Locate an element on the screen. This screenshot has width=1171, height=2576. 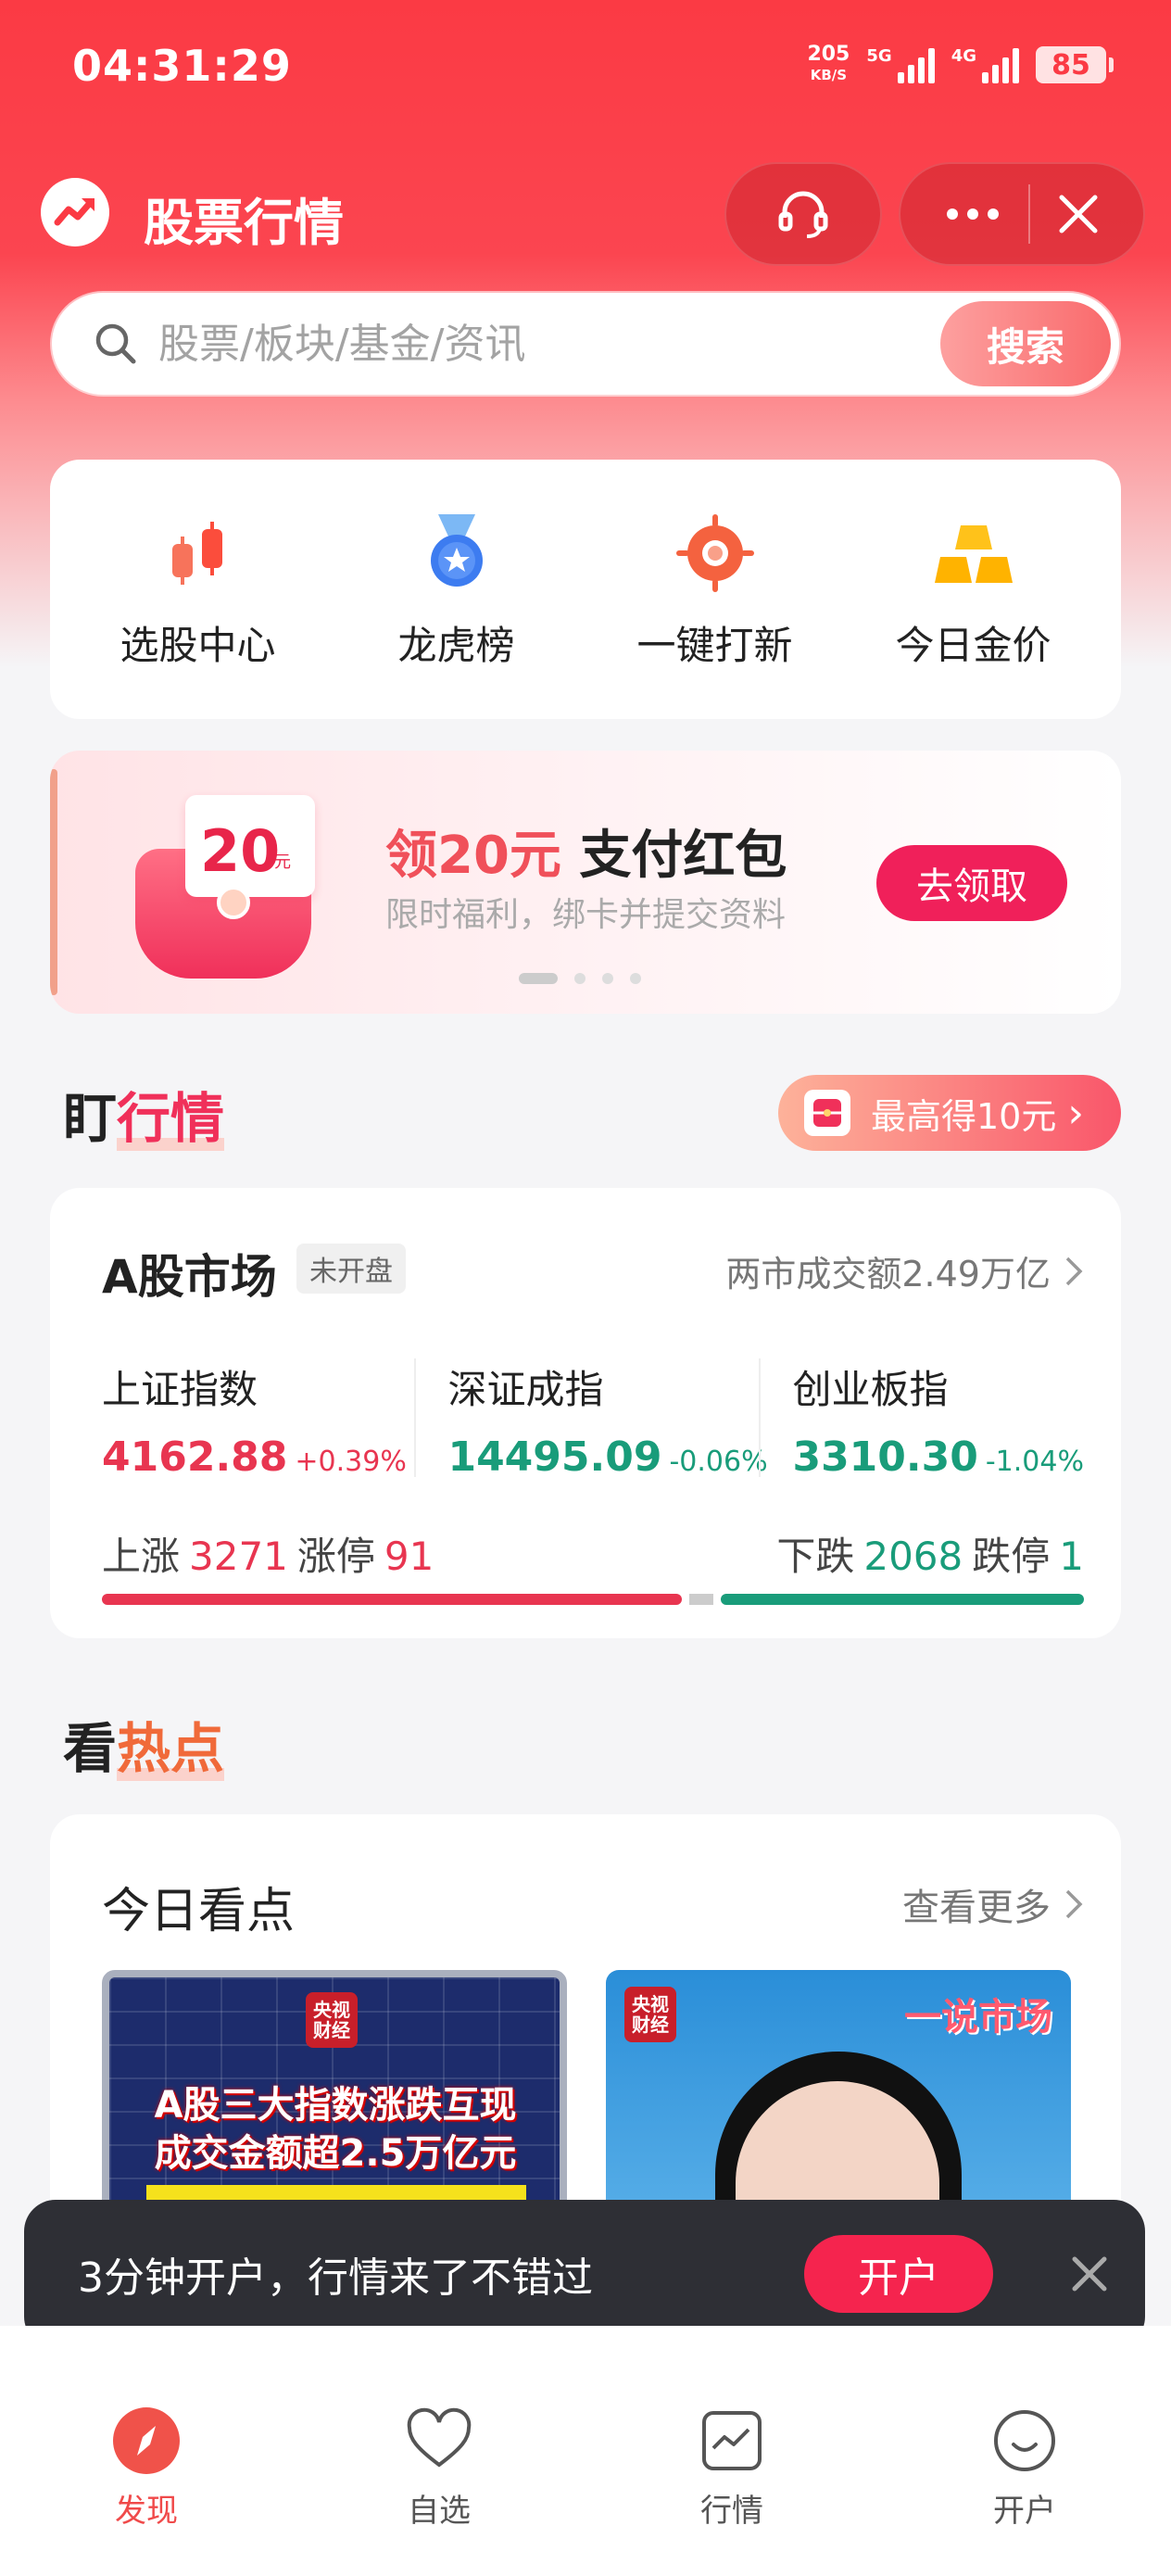
view-more-text: 查看更多 is located at coordinates (976, 1908).